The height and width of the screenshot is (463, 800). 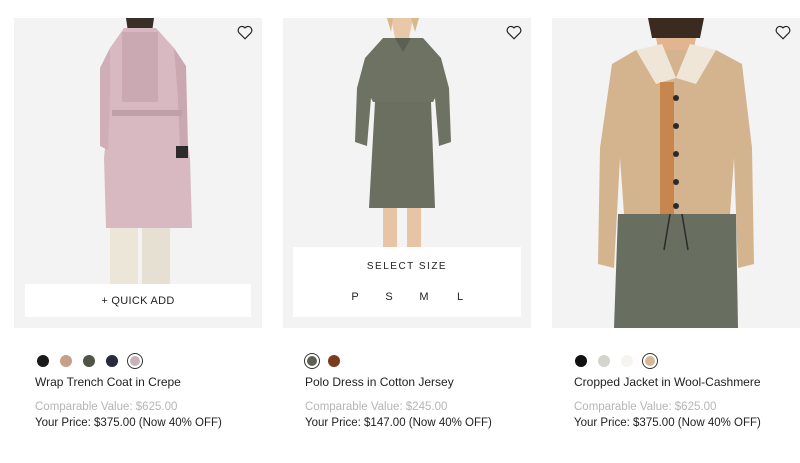 What do you see at coordinates (424, 297) in the screenshot?
I see `size-option-m: M` at bounding box center [424, 297].